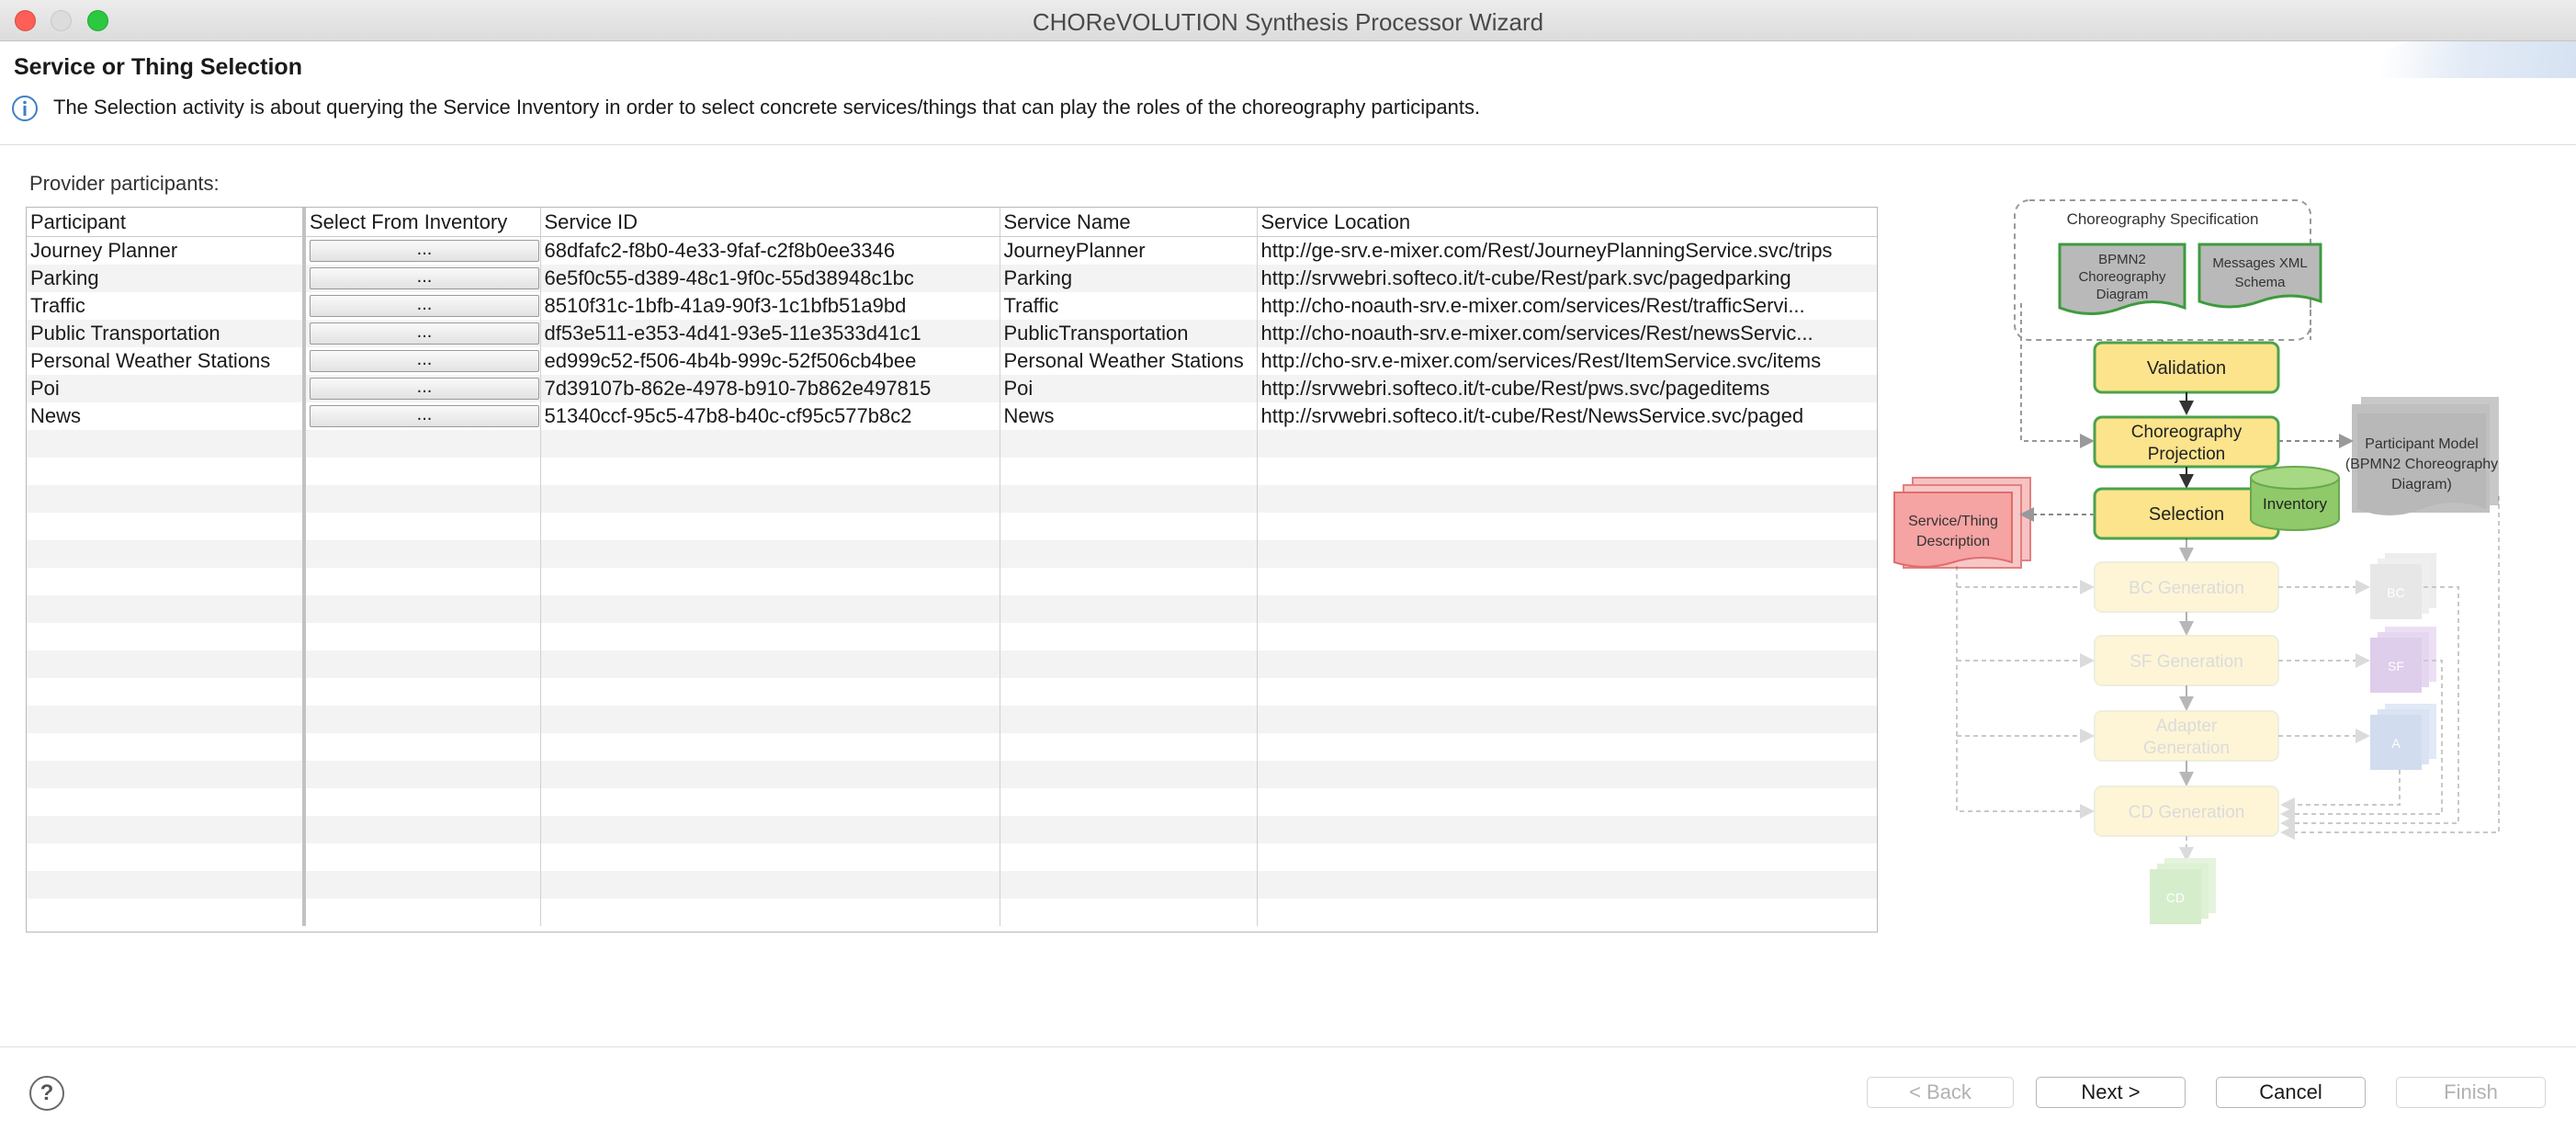  What do you see at coordinates (2122, 279) in the screenshot?
I see `bpmn-document-icon: BPMN2 Choreography Diagram` at bounding box center [2122, 279].